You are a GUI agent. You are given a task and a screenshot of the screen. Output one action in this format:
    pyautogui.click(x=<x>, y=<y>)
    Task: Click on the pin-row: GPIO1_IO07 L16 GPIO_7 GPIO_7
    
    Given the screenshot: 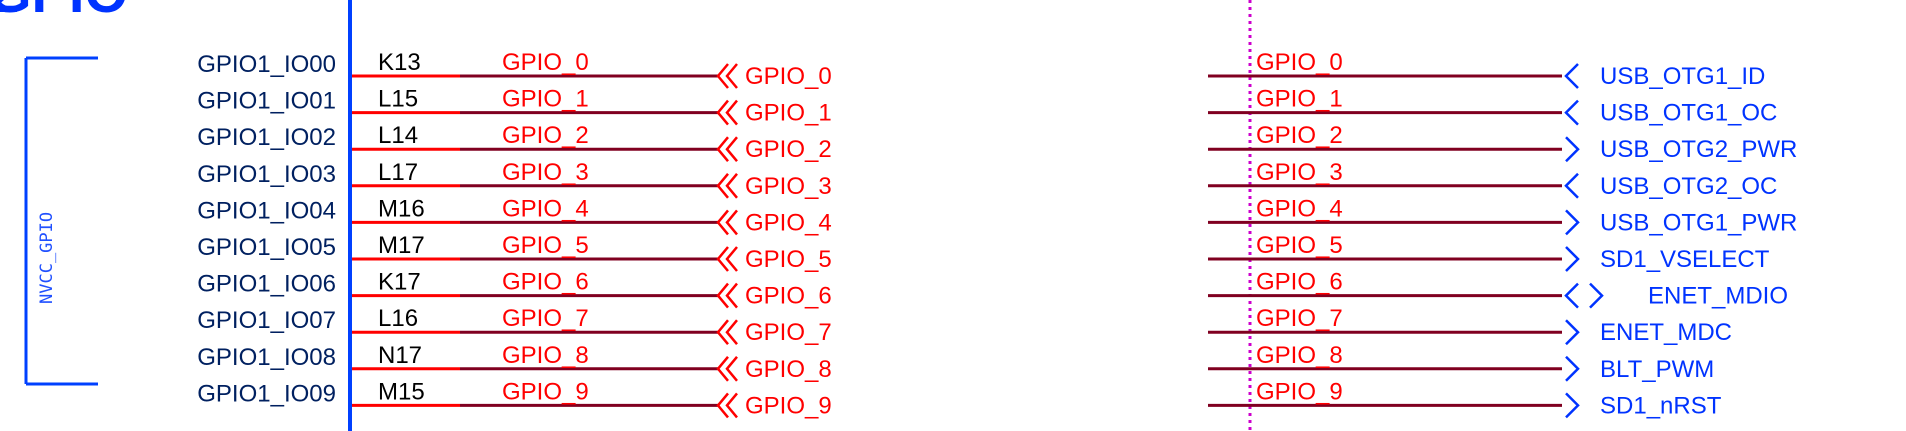 What is the action you would take?
    pyautogui.click(x=514, y=325)
    